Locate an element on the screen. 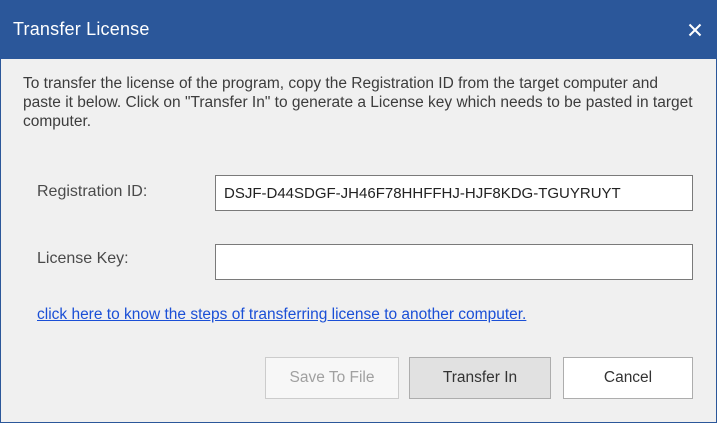  cancel-button: Cancel is located at coordinates (628, 378).